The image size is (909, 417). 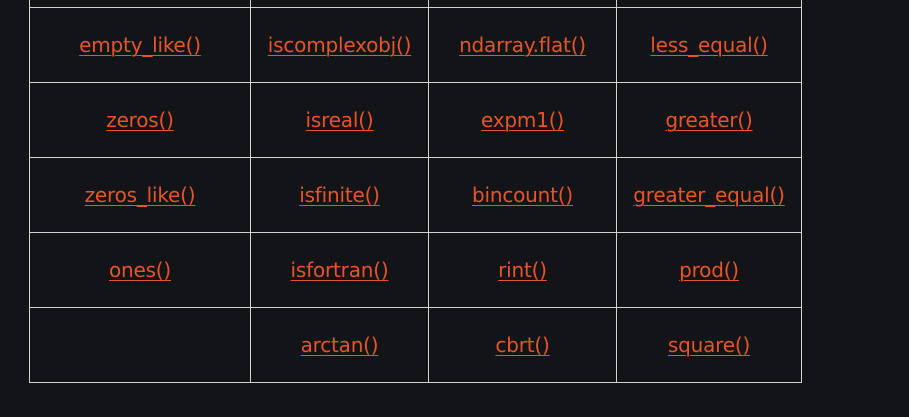 I want to click on function-link-arctan: arctan(), so click(x=340, y=345).